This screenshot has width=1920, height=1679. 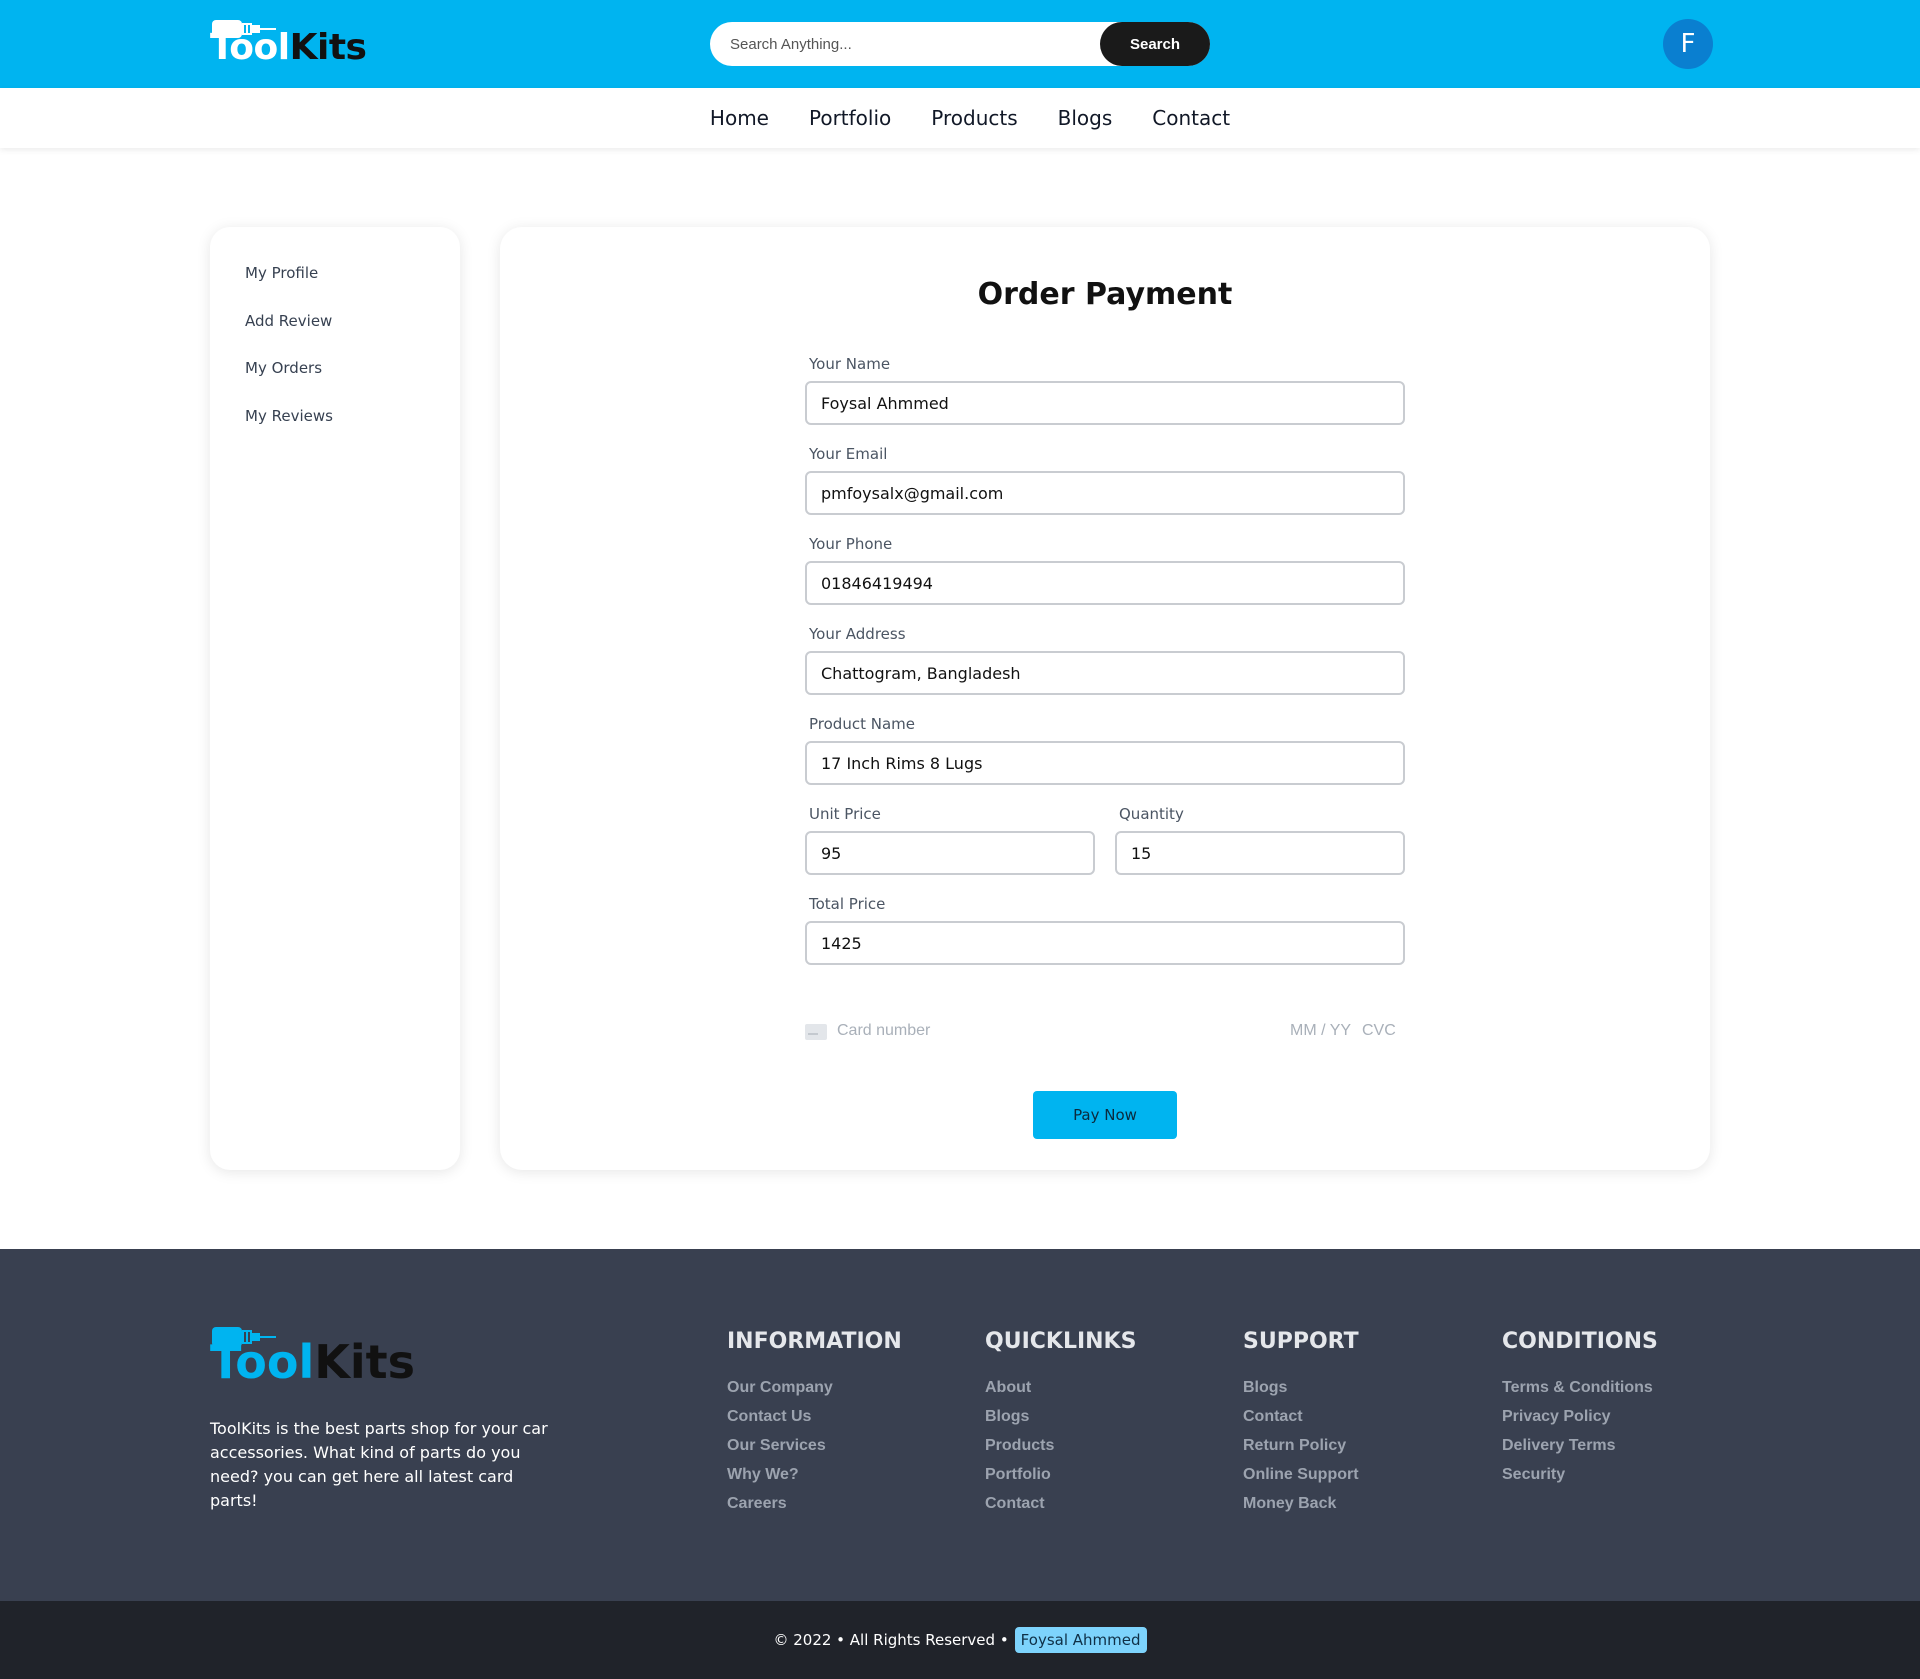 I want to click on sidebar-item-my-orders: My Orders, so click(x=283, y=368).